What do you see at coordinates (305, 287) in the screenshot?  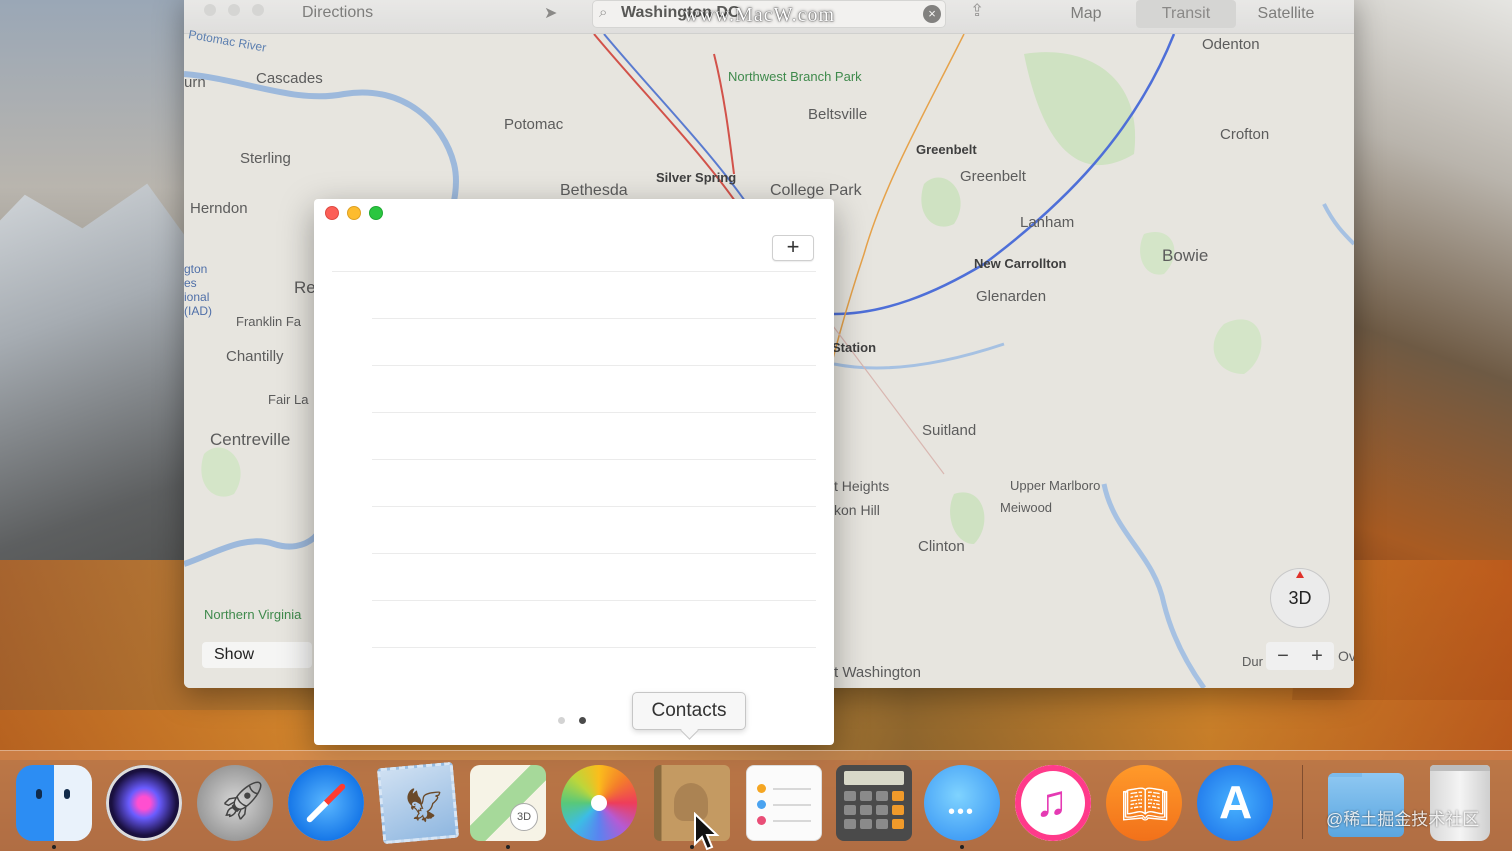 I see `map-label: Re` at bounding box center [305, 287].